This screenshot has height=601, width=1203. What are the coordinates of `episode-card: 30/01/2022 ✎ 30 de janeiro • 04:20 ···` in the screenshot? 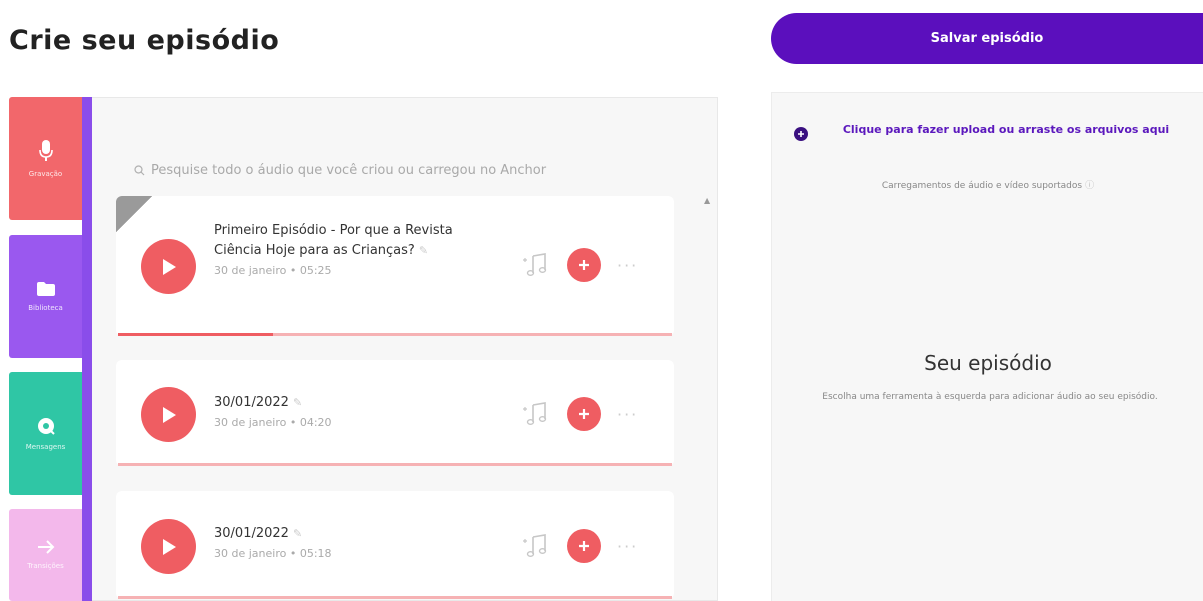 It's located at (395, 413).